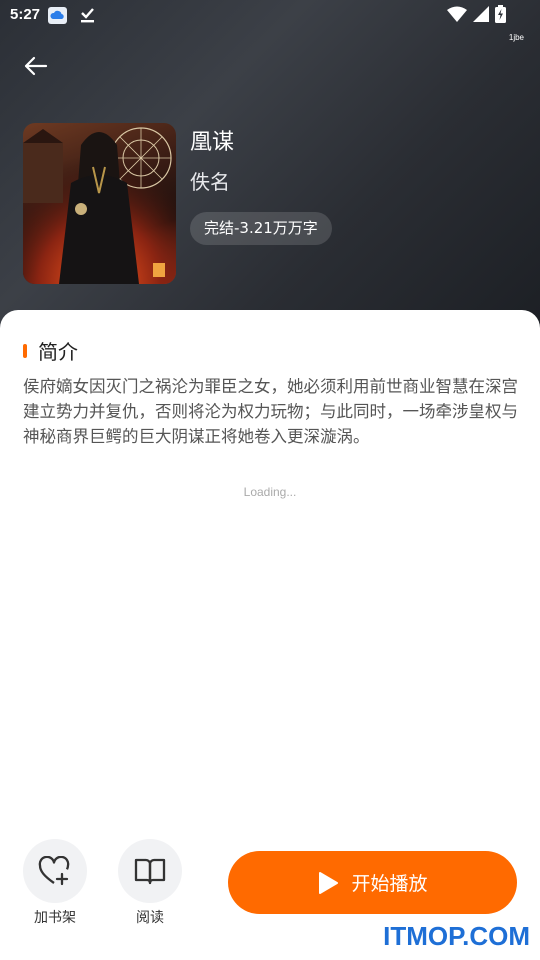 The image size is (540, 960). What do you see at coordinates (500, 16) in the screenshot?
I see `battery-icon` at bounding box center [500, 16].